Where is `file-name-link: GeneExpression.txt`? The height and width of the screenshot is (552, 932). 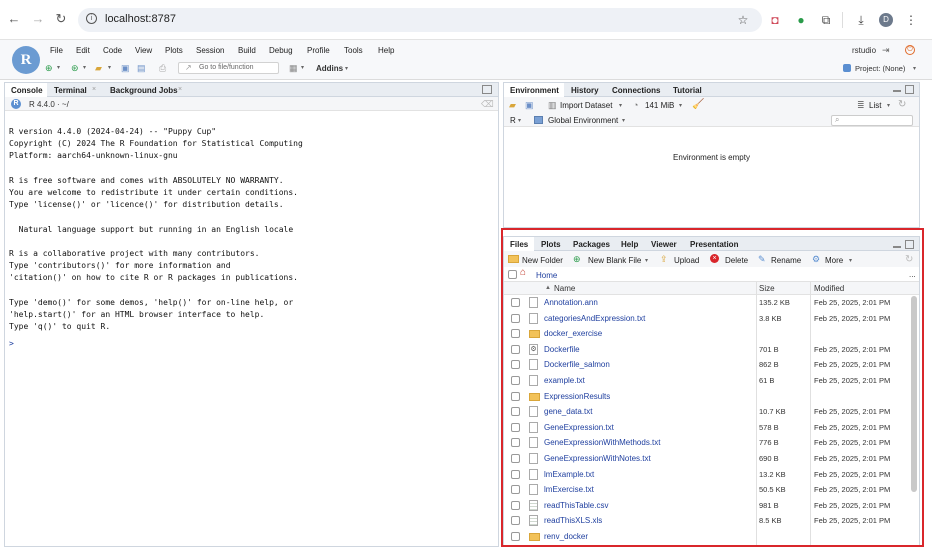 file-name-link: GeneExpression.txt is located at coordinates (579, 427).